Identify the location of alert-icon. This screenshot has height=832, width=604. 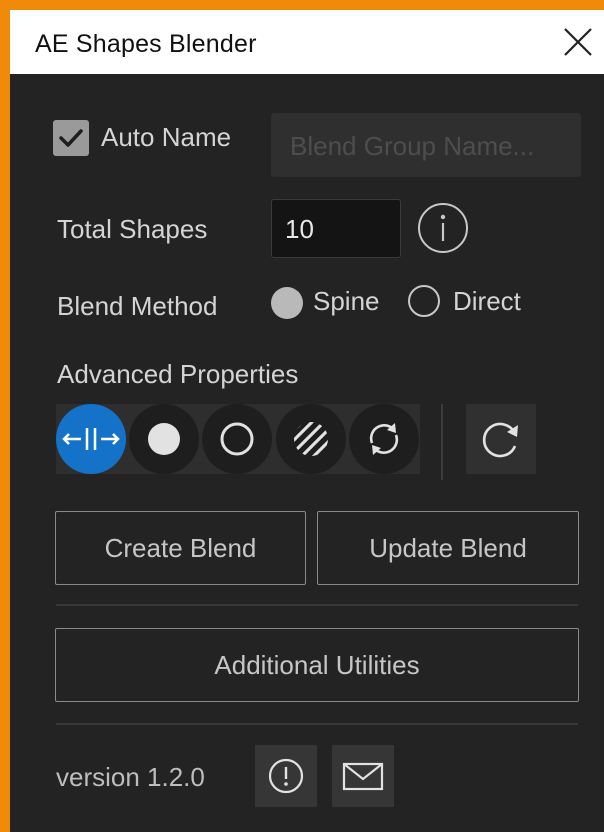
(286, 776).